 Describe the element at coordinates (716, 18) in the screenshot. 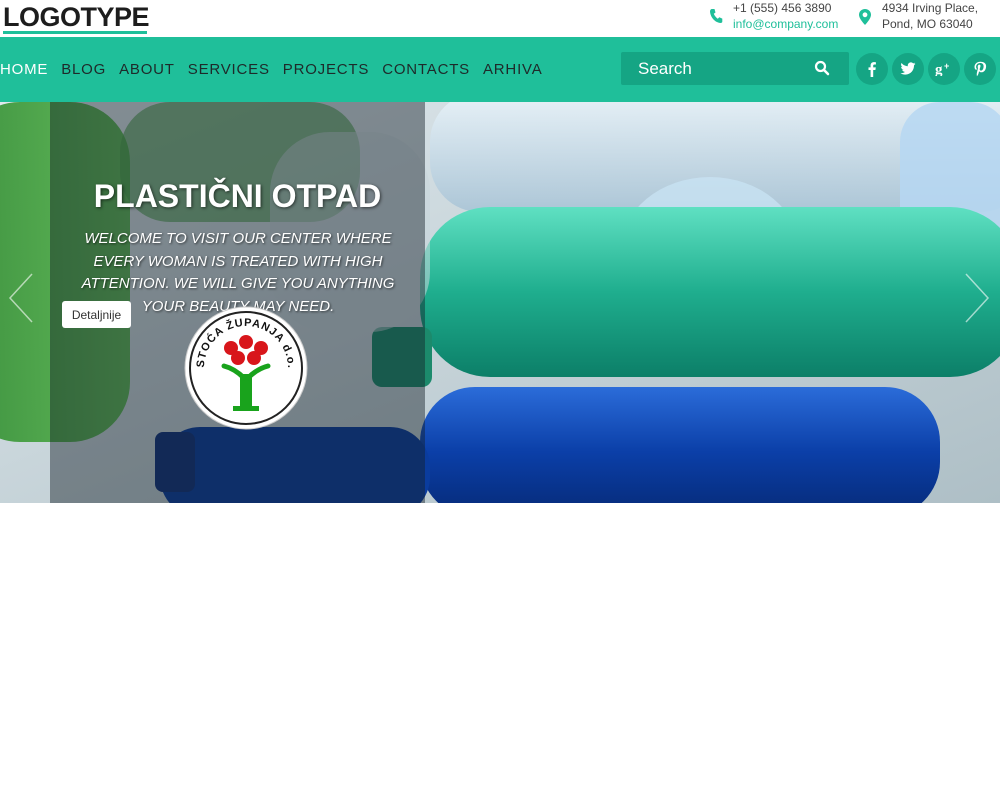

I see `phone-icon` at that location.